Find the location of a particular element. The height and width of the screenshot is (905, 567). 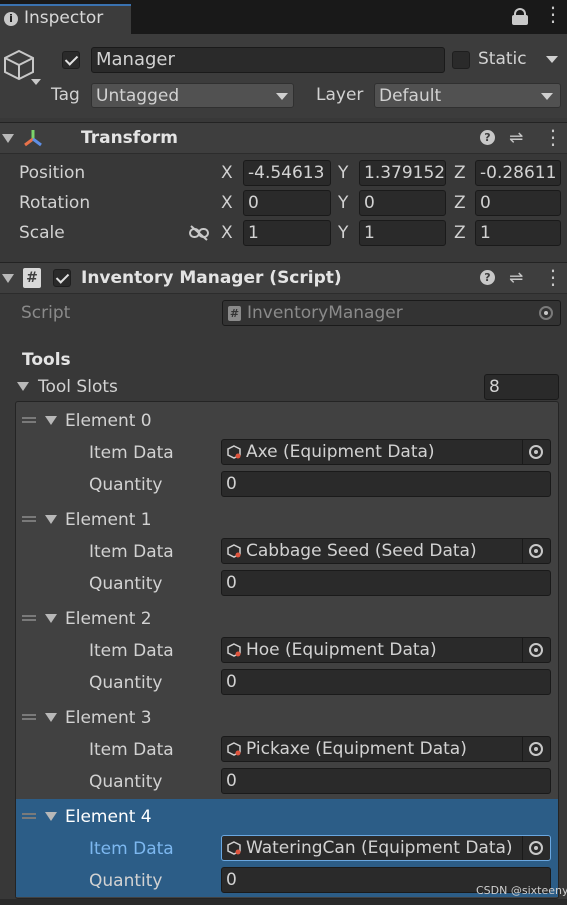

tool-slots-foldout-icon is located at coordinates (23, 386).